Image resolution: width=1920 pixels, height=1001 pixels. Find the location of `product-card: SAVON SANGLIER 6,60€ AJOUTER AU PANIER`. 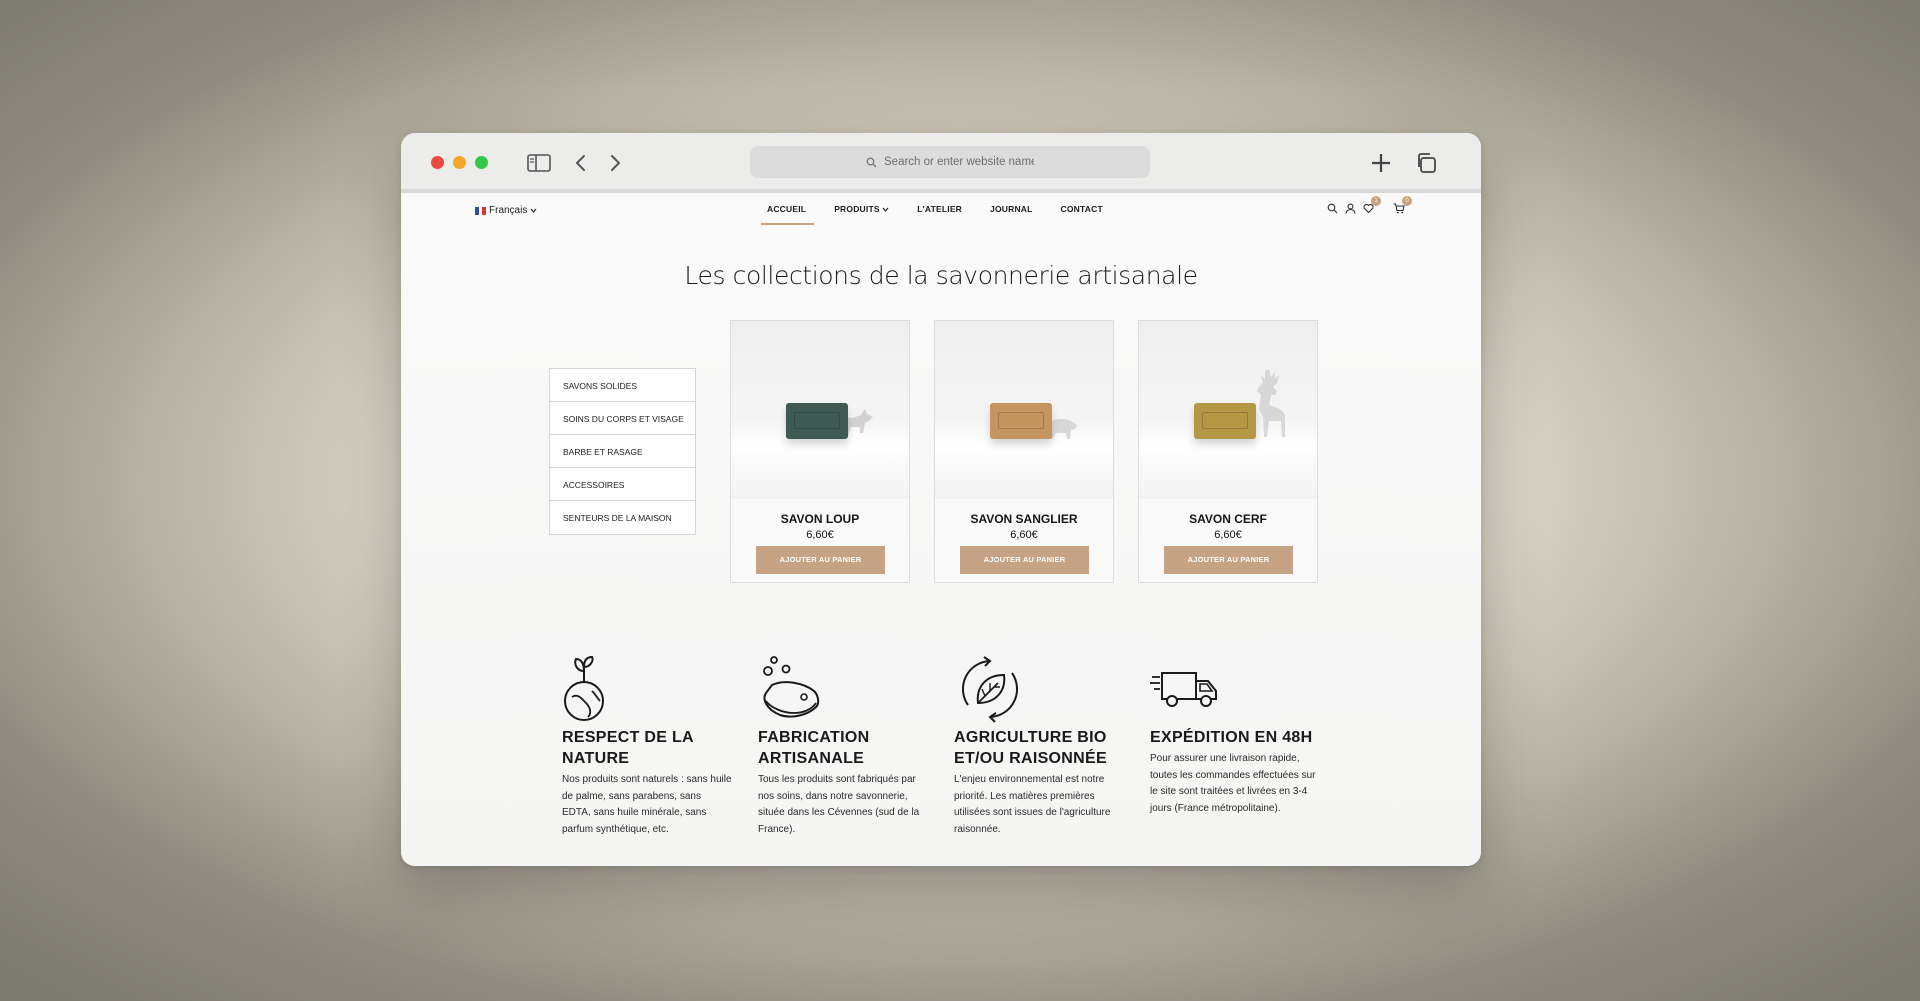

product-card: SAVON SANGLIER 6,60€ AJOUTER AU PANIER is located at coordinates (1024, 451).